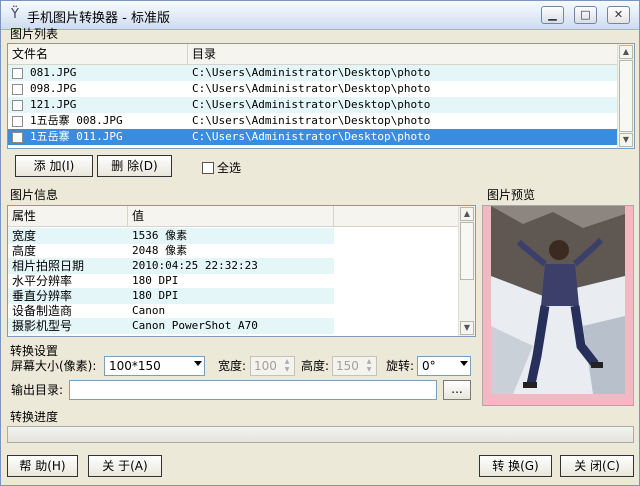  What do you see at coordinates (515, 466) in the screenshot?
I see `convert-button: 转 换(G)` at bounding box center [515, 466].